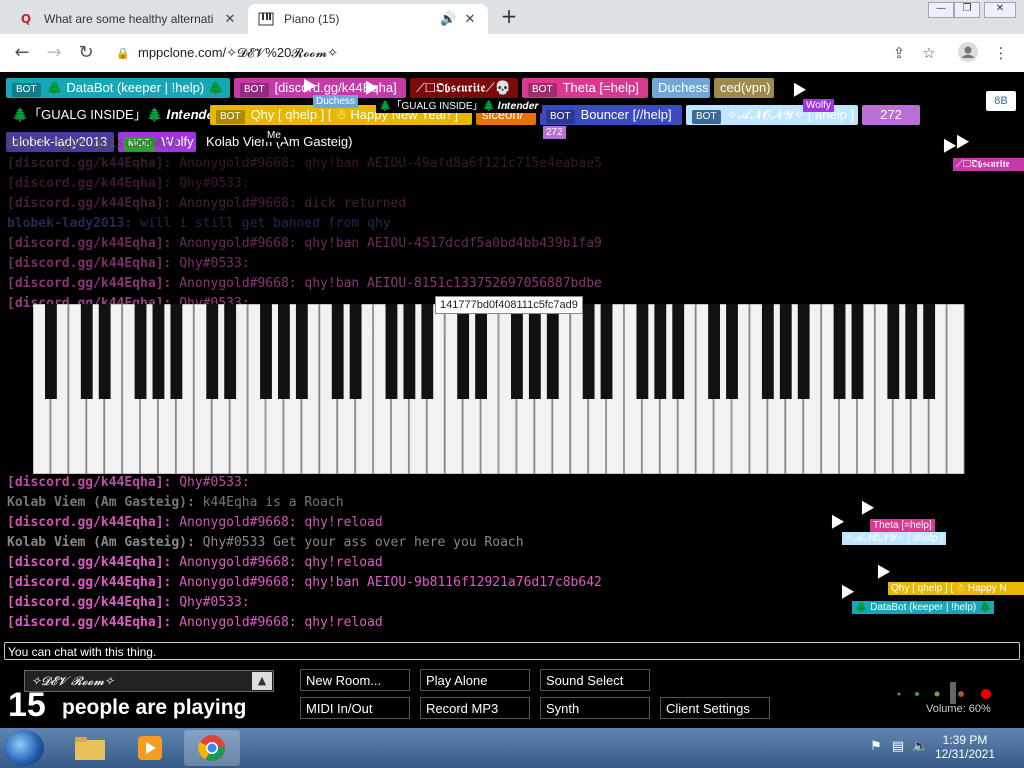 The width and height of the screenshot is (1024, 768). What do you see at coordinates (262, 681) in the screenshot?
I see `room-dropdown-arrow-icon: ▲` at bounding box center [262, 681].